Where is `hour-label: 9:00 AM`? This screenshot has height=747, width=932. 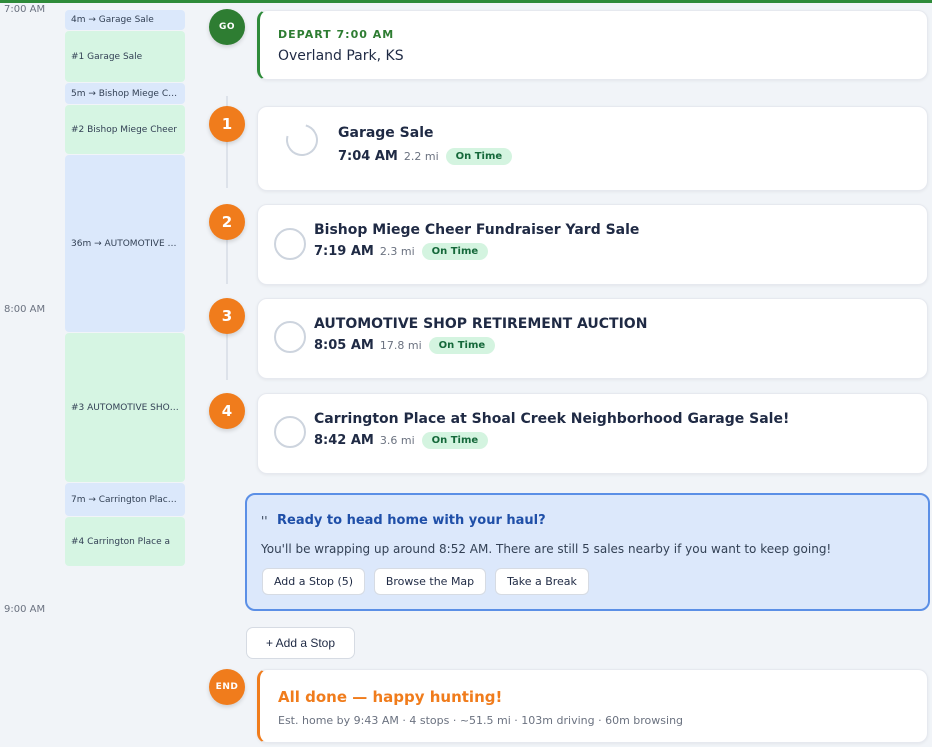 hour-label: 9:00 AM is located at coordinates (25, 609).